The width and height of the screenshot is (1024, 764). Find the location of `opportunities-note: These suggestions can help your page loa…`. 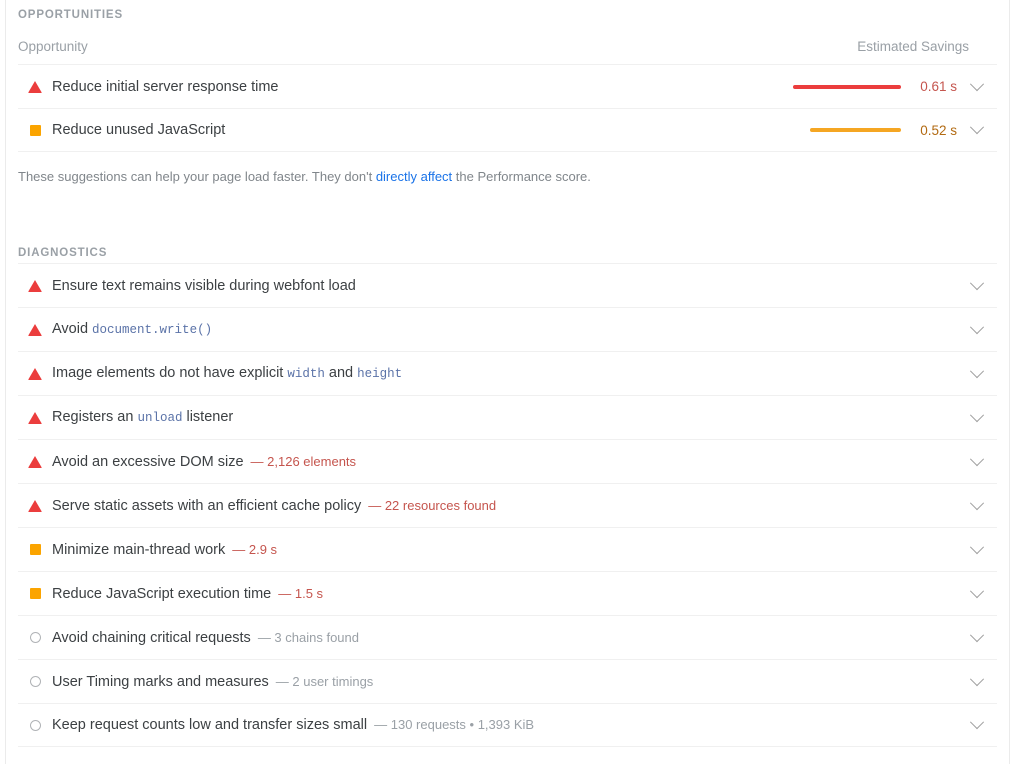

opportunities-note: These suggestions can help your page loa… is located at coordinates (507, 169).